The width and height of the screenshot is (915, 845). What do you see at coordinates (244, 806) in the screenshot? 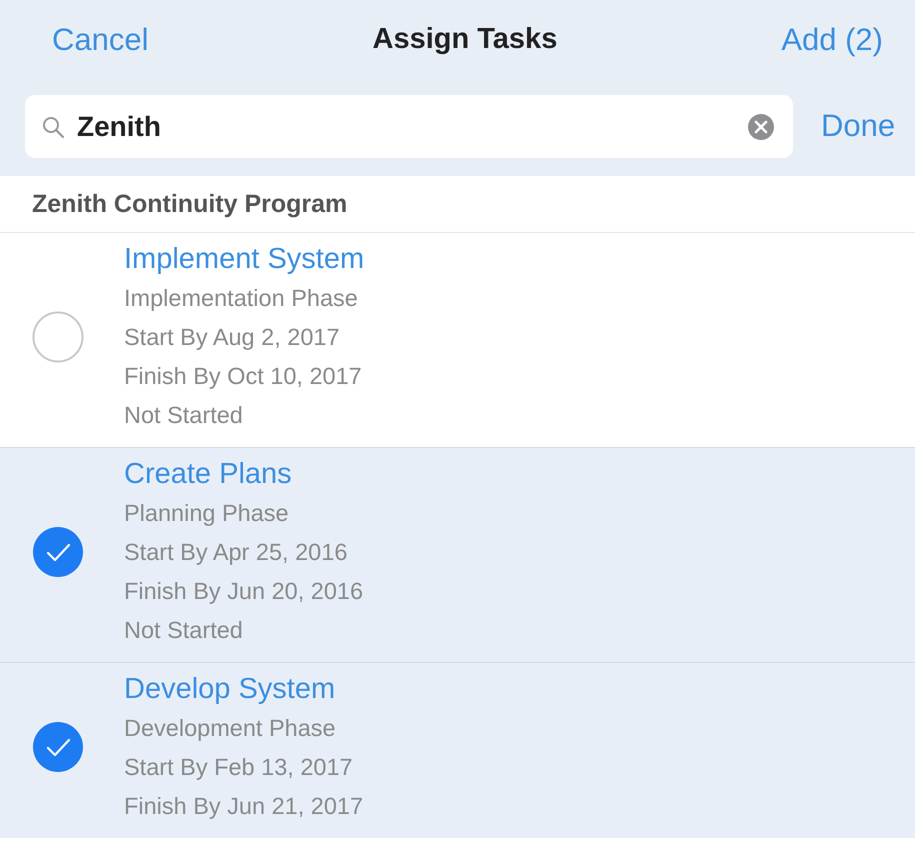
I see `task-detail: Finish By Jun 21, 2017` at bounding box center [244, 806].